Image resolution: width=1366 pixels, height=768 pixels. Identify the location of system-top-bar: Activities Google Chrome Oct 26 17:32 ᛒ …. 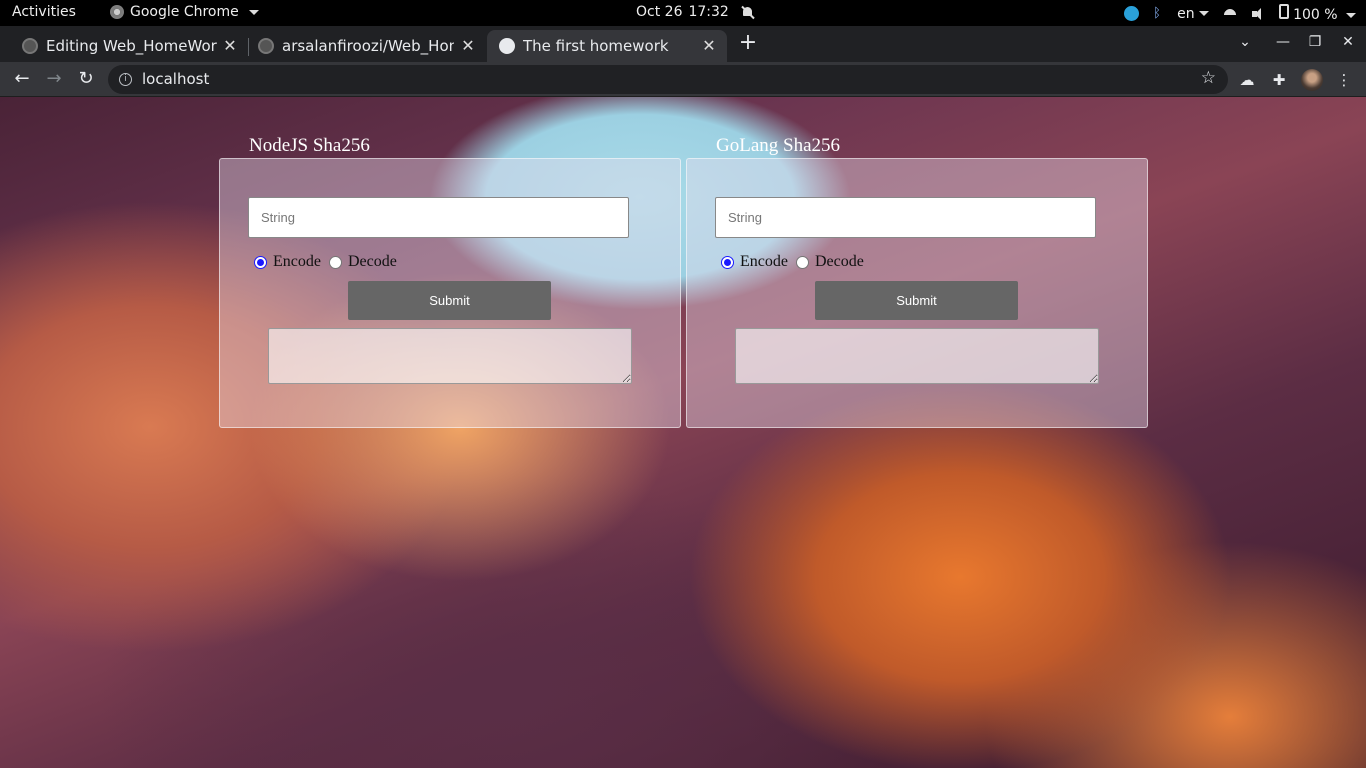
(683, 13).